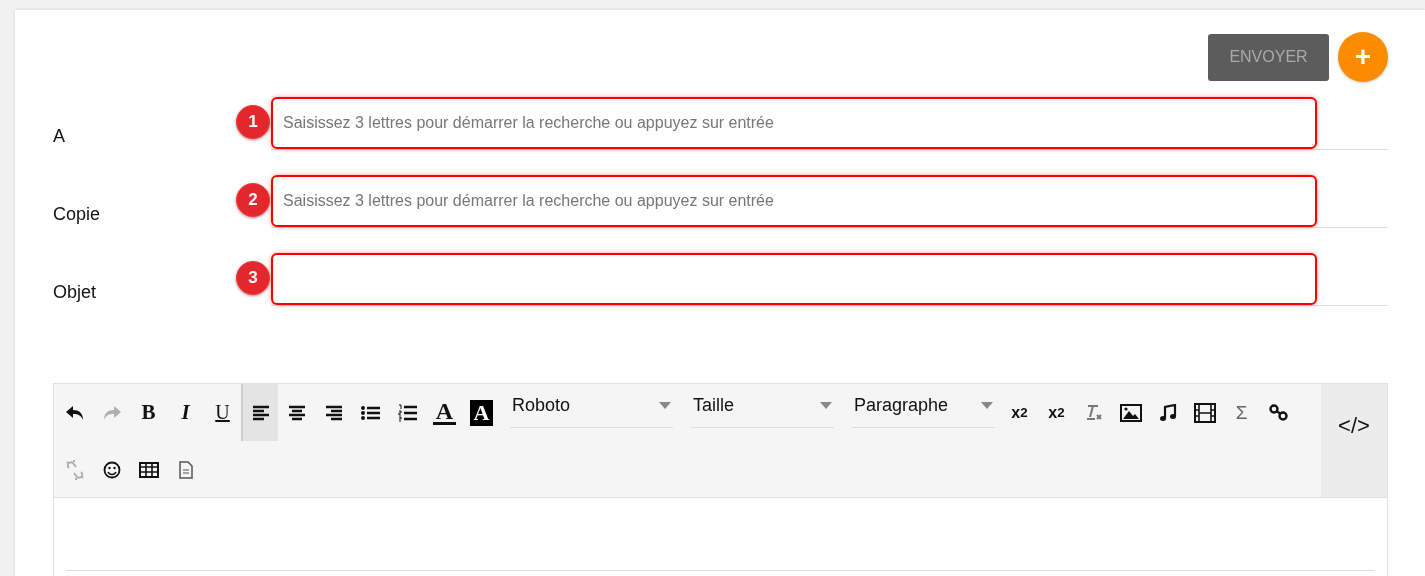  Describe the element at coordinates (148, 412) in the screenshot. I see `bold-button: B` at that location.